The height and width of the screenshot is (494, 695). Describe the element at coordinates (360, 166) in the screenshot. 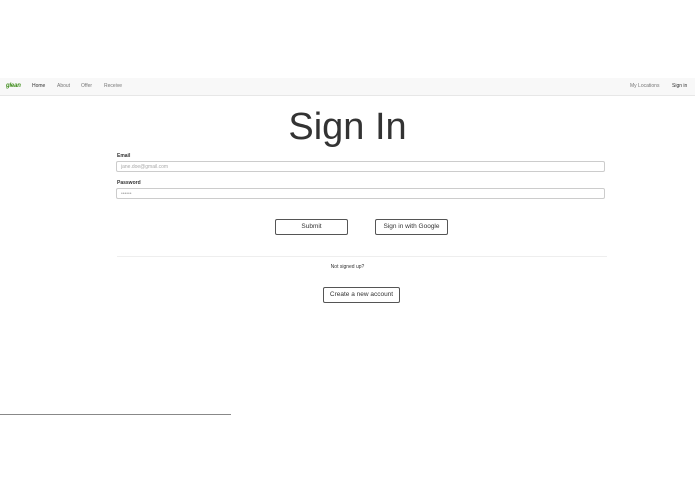

I see `email-input` at that location.